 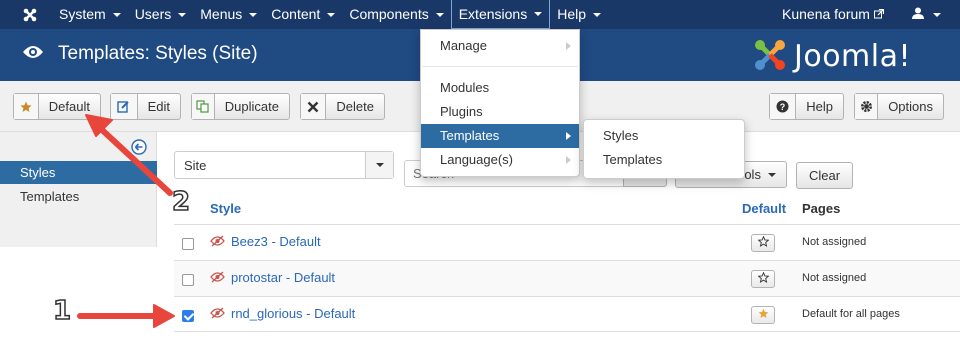 I want to click on star-filled-icon, so click(x=763, y=315).